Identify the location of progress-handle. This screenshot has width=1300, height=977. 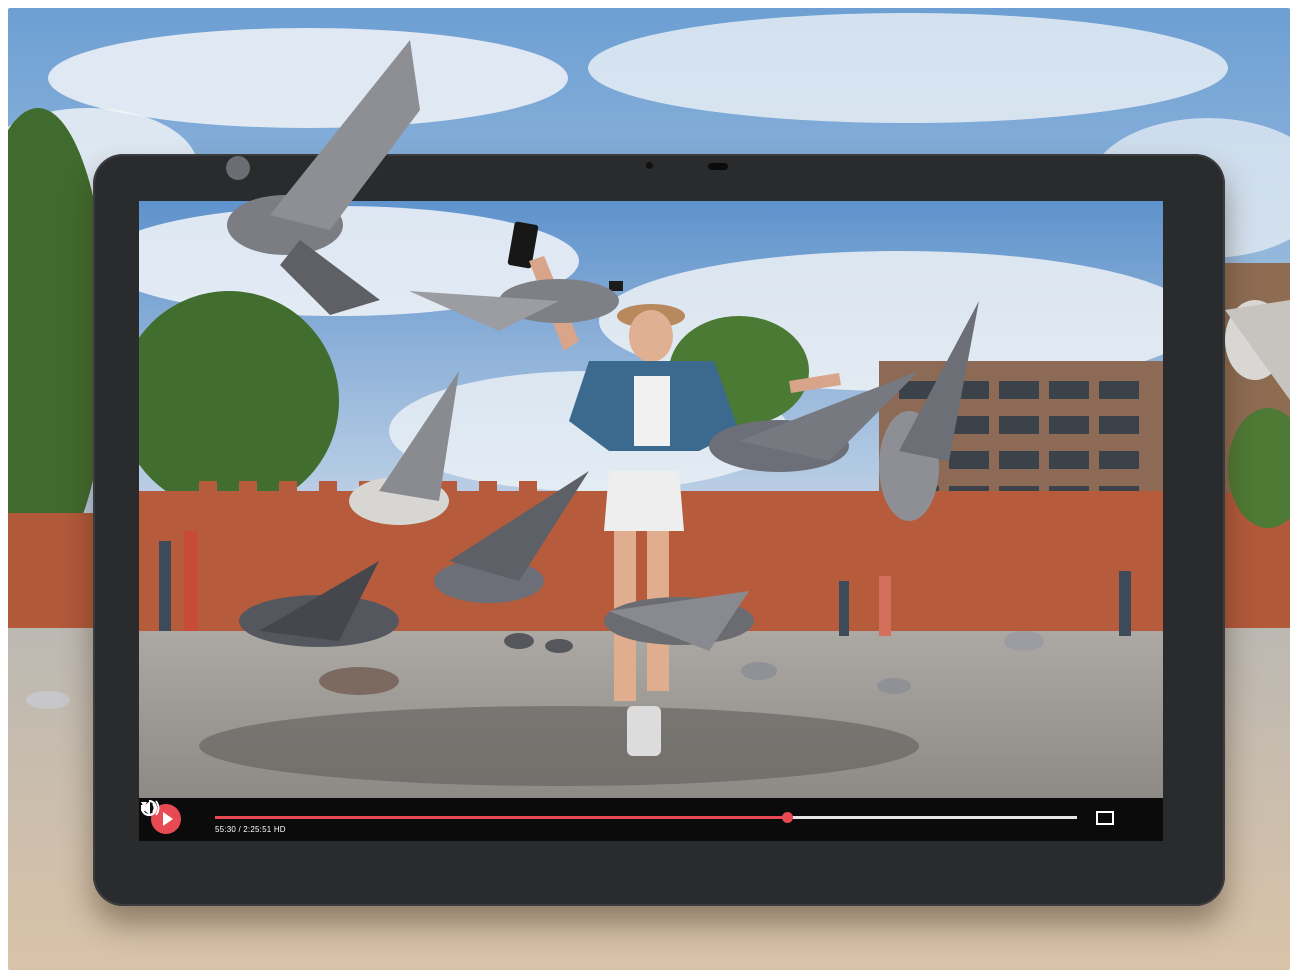
(787, 817).